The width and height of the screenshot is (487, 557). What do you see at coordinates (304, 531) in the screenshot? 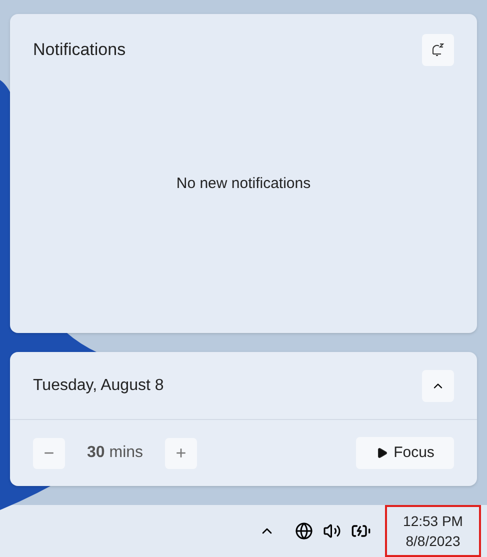
I see `network-icon` at bounding box center [304, 531].